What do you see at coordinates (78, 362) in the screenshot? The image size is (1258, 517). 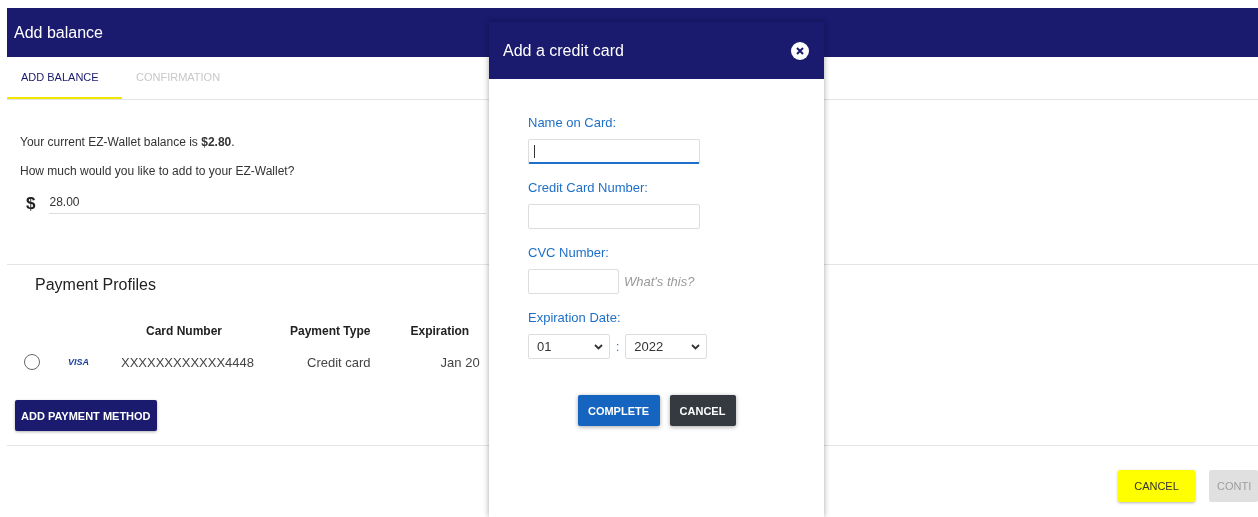 I see `card-brand-logo: VISA` at bounding box center [78, 362].